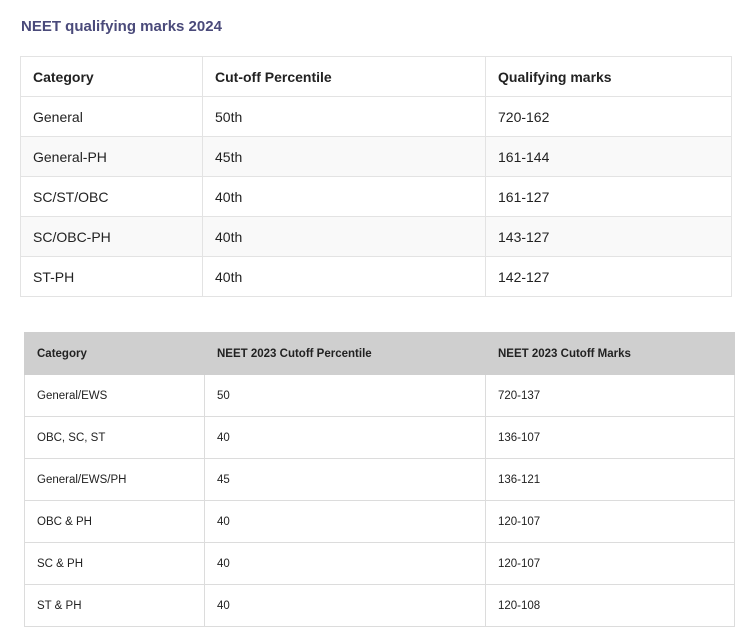 Image resolution: width=740 pixels, height=637 pixels. I want to click on table-row: General 50th 720-162, so click(376, 116).